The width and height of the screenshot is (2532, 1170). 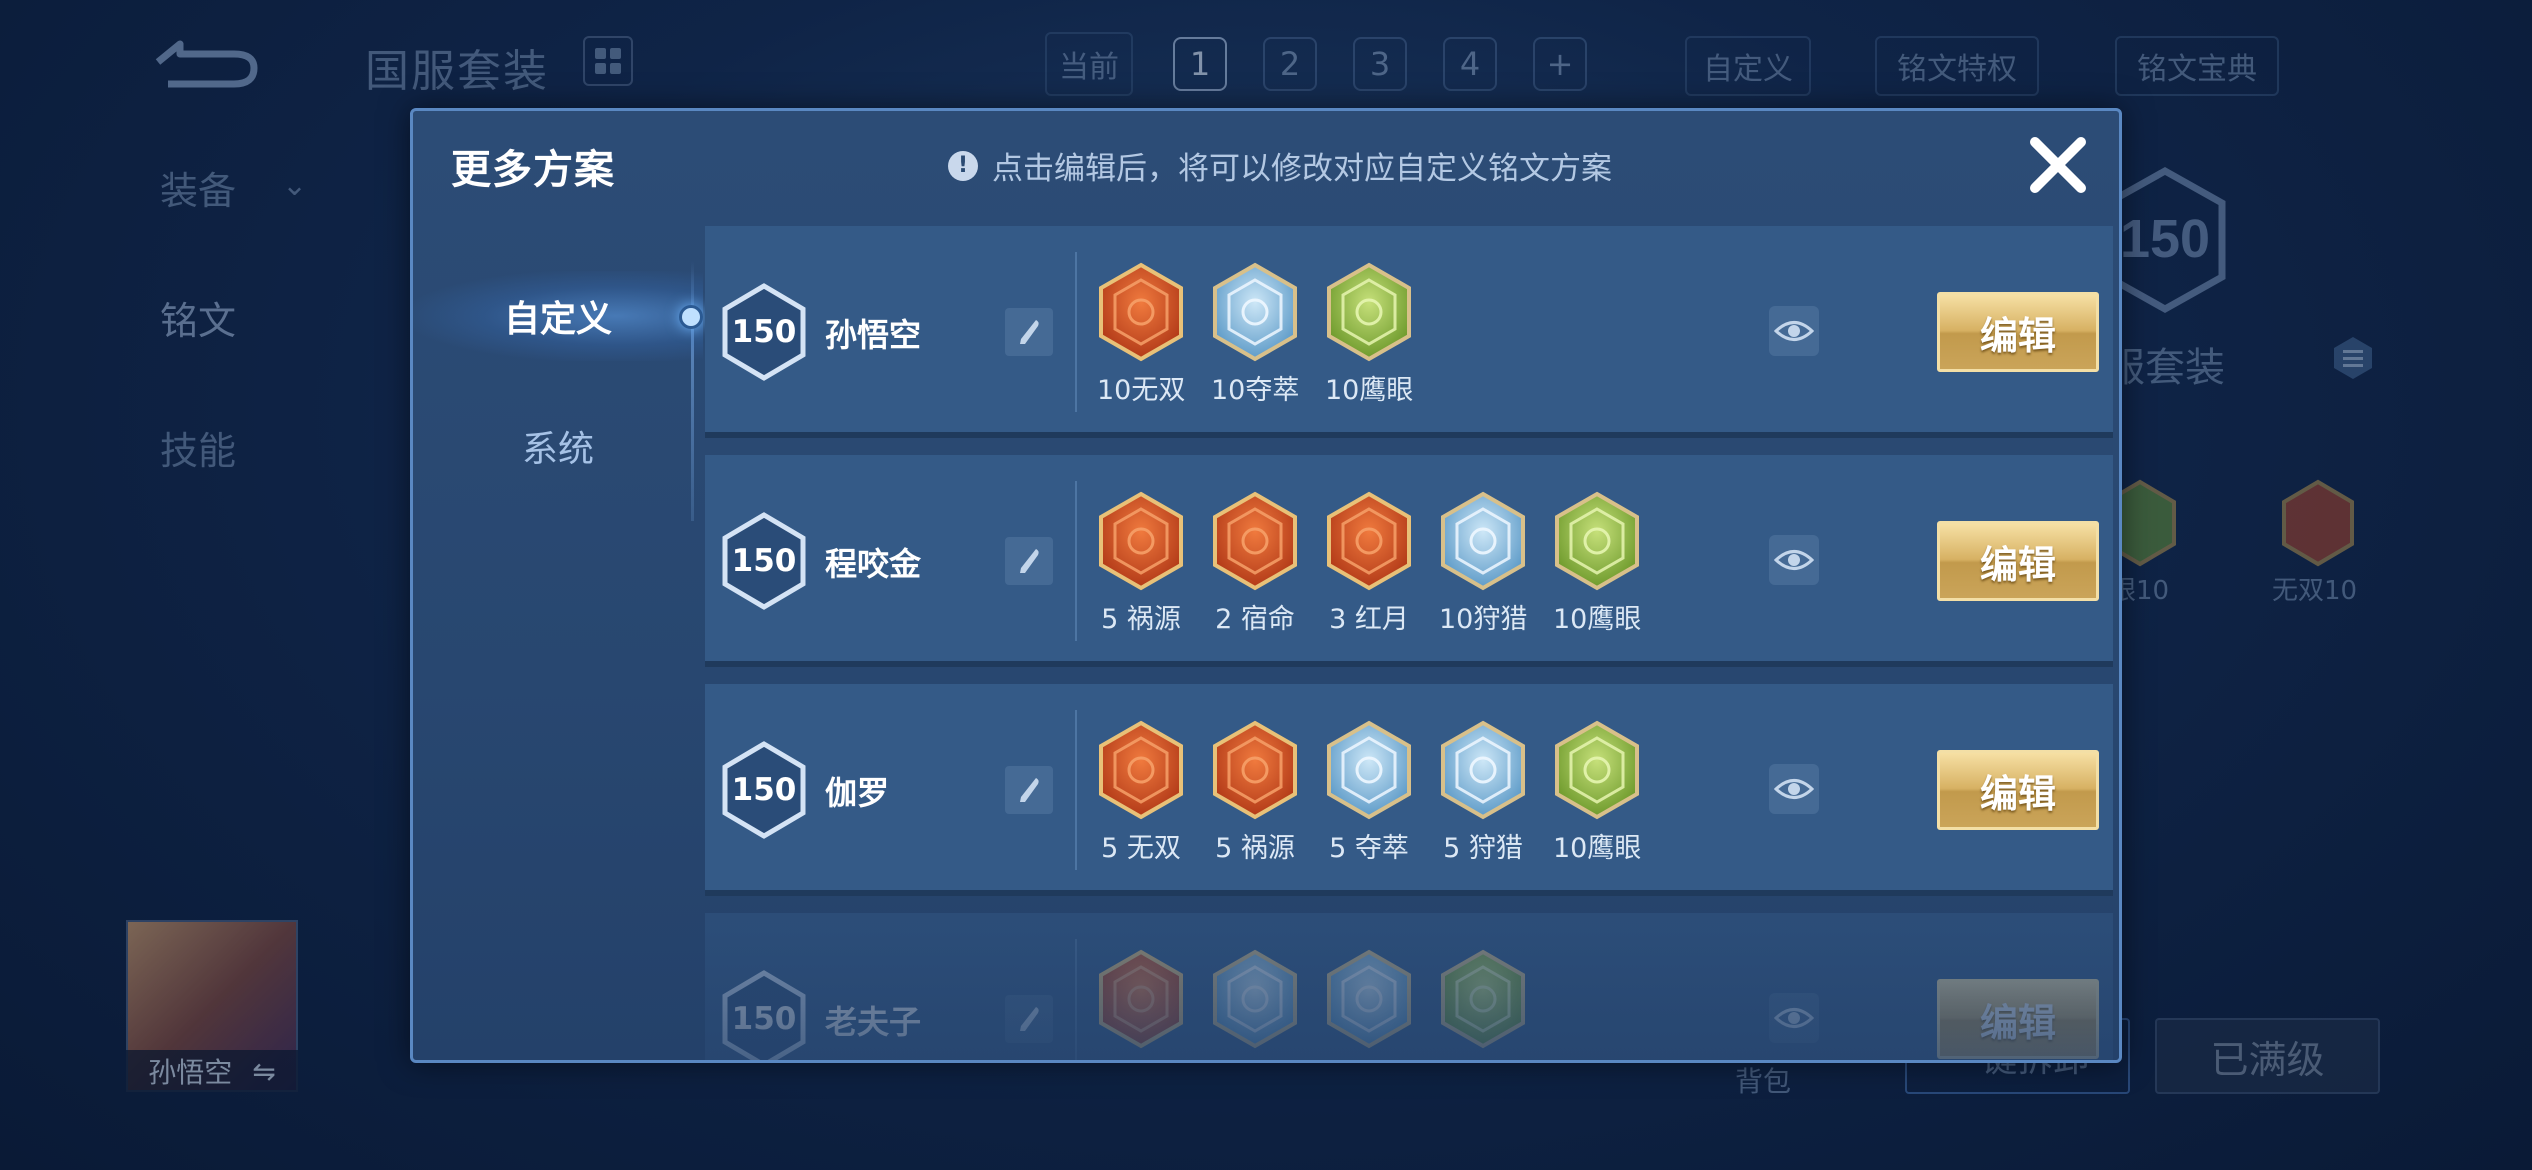 What do you see at coordinates (1141, 390) in the screenshot?
I see `rune-label: 10无双` at bounding box center [1141, 390].